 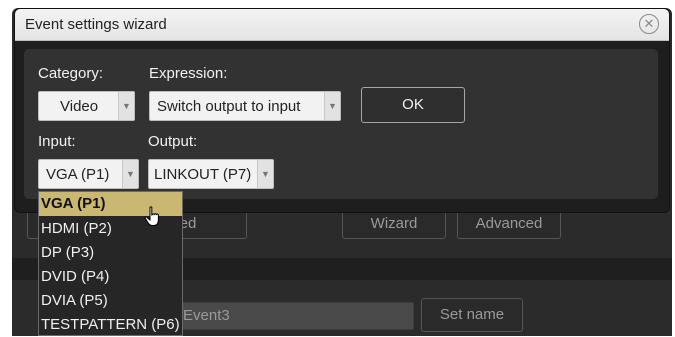 I want to click on output-label: Output:, so click(x=173, y=141).